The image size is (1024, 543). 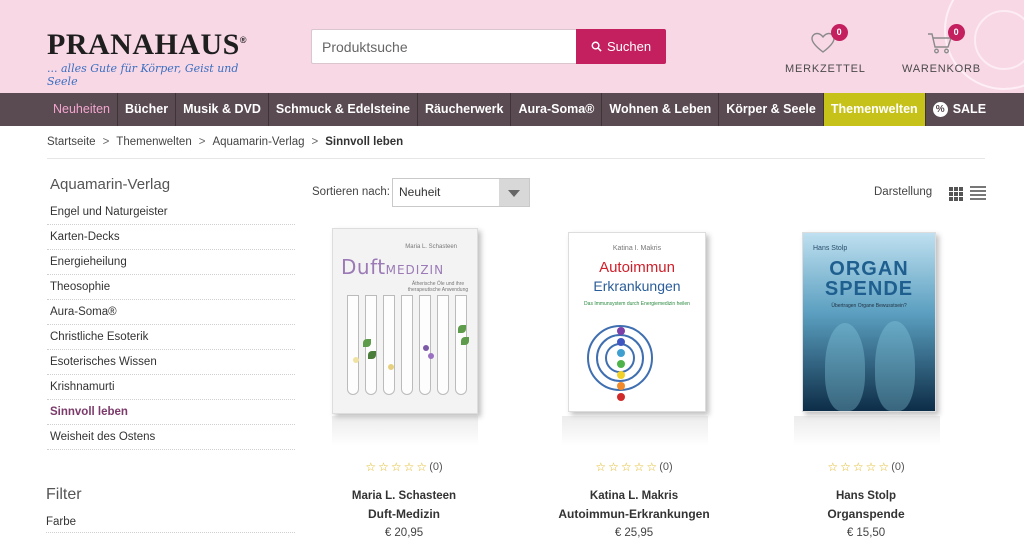 What do you see at coordinates (404, 533) in the screenshot?
I see `product-price: € 20,95` at bounding box center [404, 533].